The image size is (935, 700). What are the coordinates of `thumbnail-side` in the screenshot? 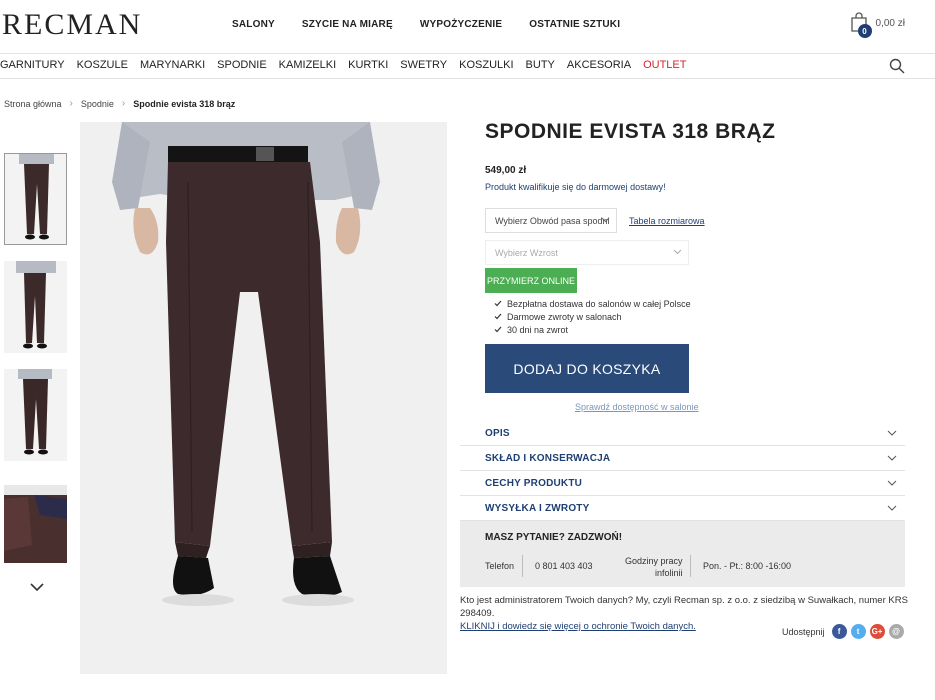 It's located at (35, 307).